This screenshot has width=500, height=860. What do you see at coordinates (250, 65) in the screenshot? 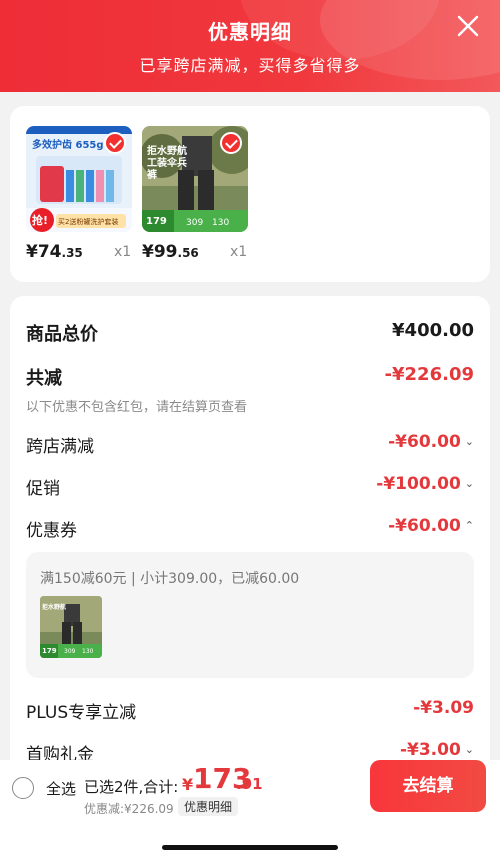
I see `page-subtitle: 已享跨店满减，买得多省得多` at bounding box center [250, 65].